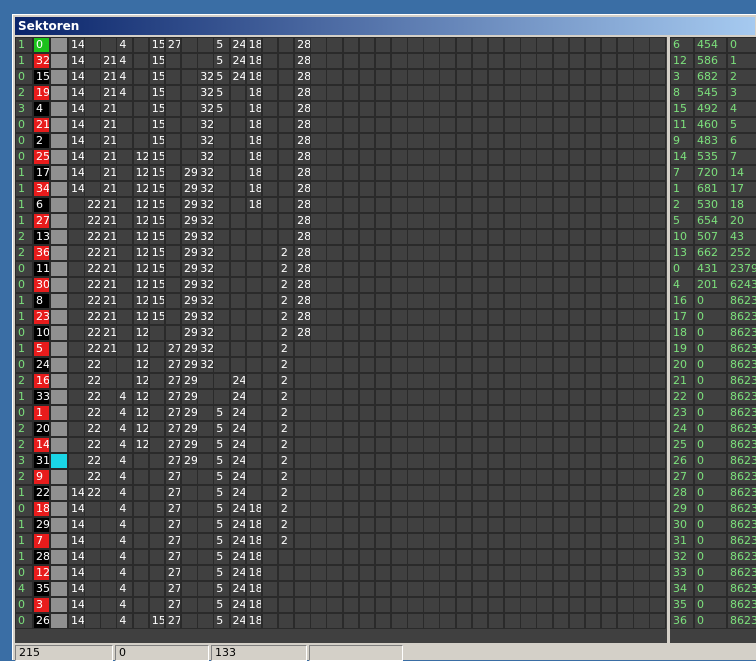 The image size is (756, 661). Describe the element at coordinates (713, 221) in the screenshot. I see `stats-row: 5 654 20` at that location.